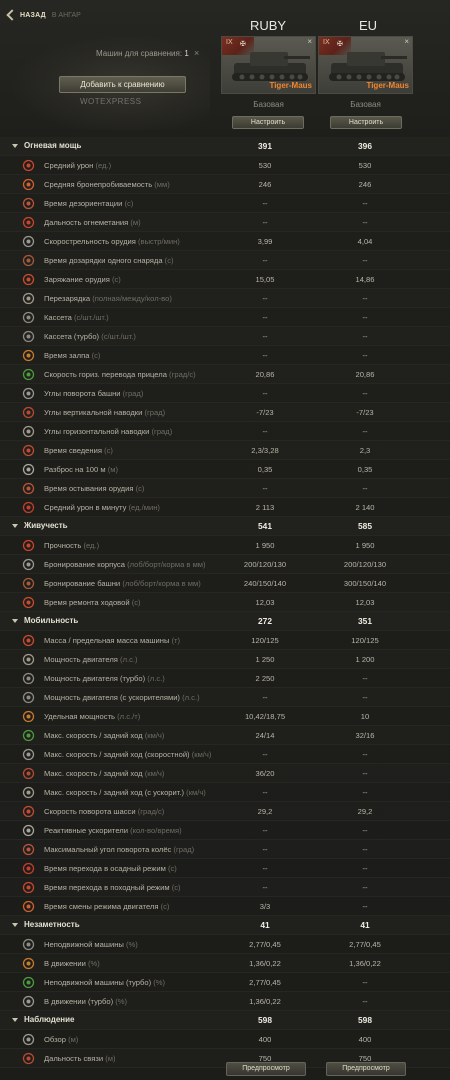 This screenshot has height=1080, width=450. I want to click on stat-name: Перезарядка (полная/между/кол-во), so click(108, 298).